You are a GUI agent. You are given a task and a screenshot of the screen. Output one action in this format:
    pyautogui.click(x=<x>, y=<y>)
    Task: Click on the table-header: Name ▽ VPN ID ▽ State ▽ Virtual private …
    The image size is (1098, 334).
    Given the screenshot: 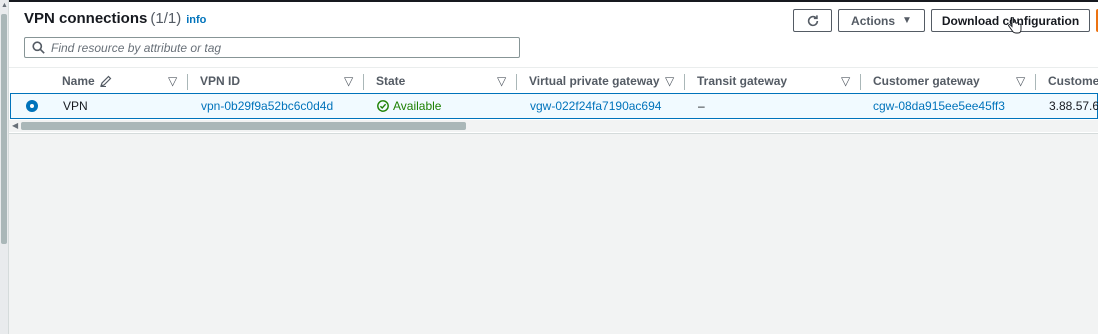 What is the action you would take?
    pyautogui.click(x=553, y=80)
    